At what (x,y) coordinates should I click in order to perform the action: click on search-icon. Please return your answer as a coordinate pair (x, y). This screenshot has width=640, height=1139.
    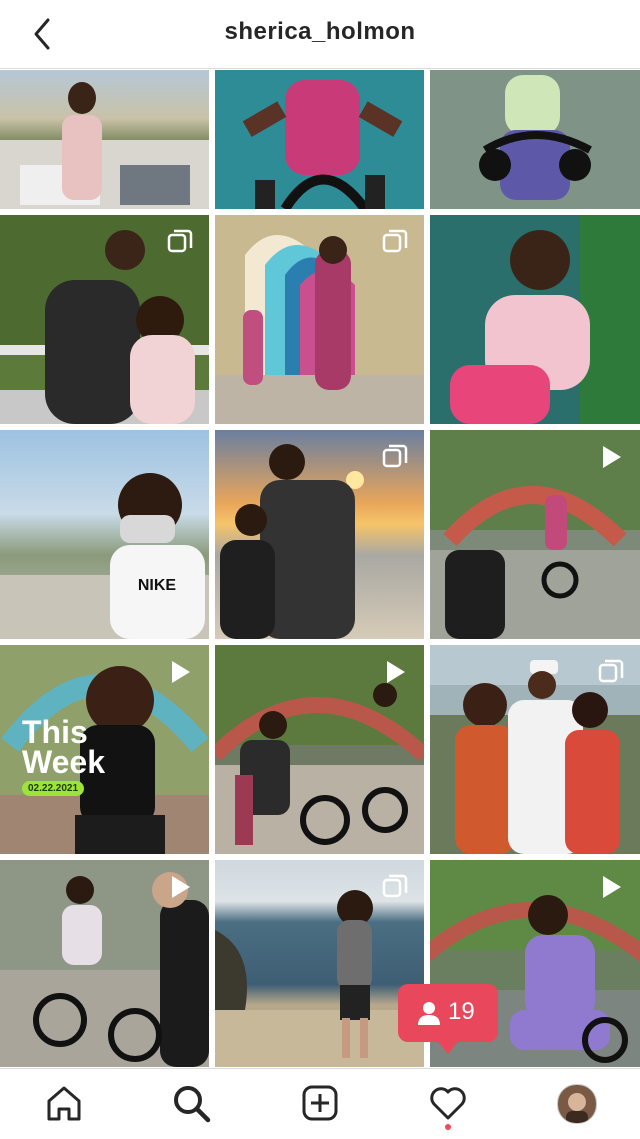
    Looking at the image, I should click on (192, 1104).